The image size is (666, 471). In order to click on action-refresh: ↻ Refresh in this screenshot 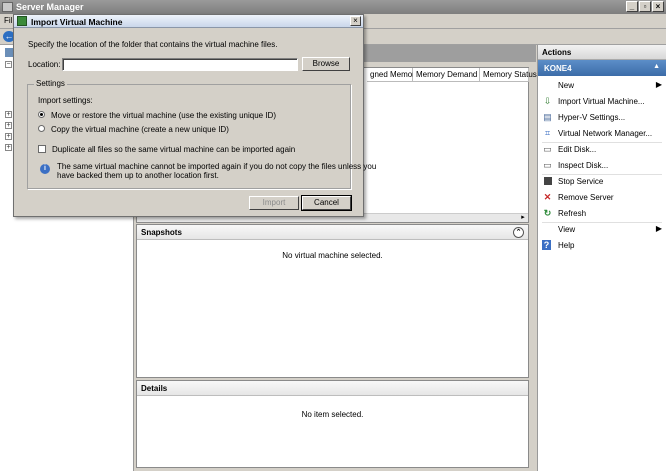, I will do `click(603, 214)`.